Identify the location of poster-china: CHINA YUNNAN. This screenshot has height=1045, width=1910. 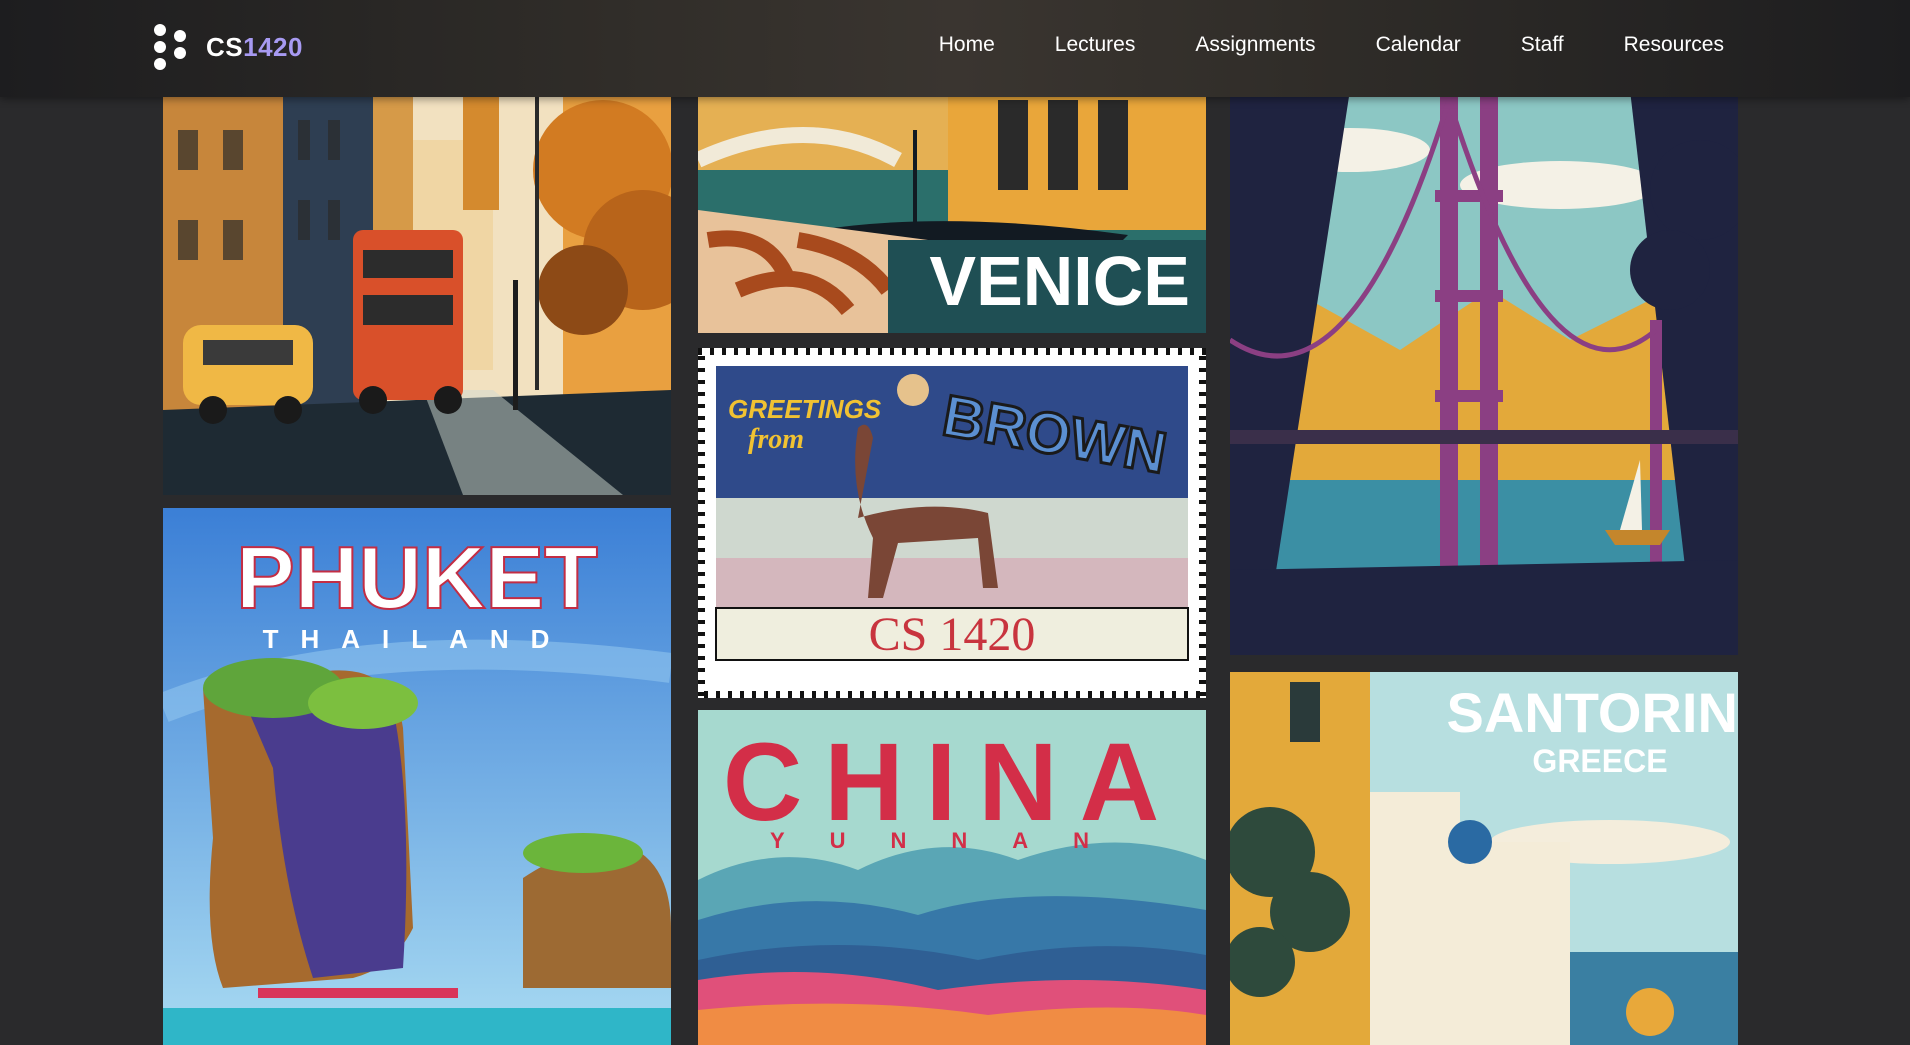
(952, 877).